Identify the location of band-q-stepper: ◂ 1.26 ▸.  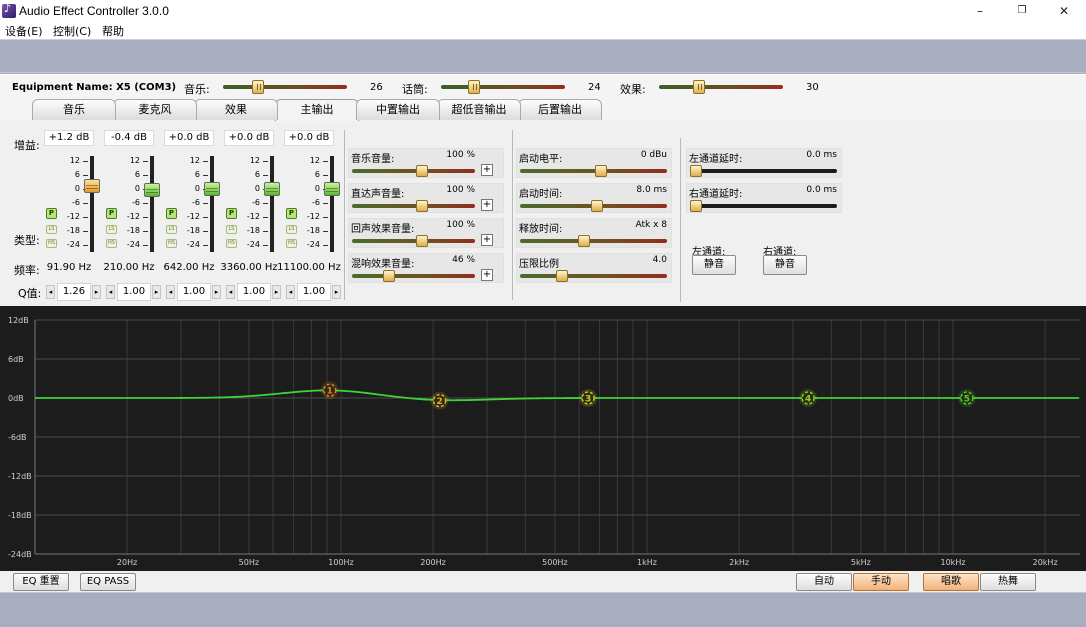
(74, 292).